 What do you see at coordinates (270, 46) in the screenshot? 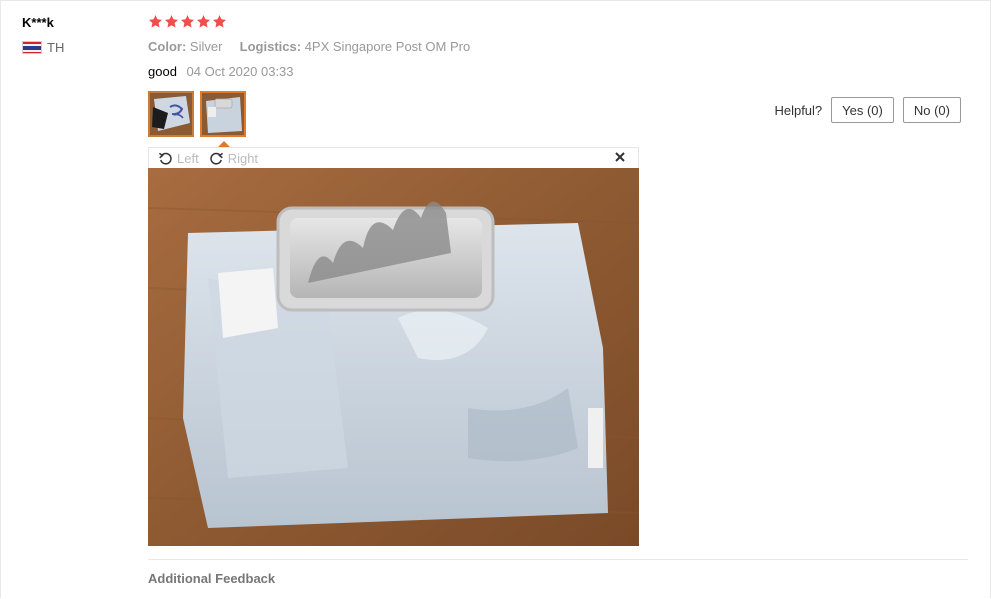
I see `attribute-key: Logistics:` at bounding box center [270, 46].